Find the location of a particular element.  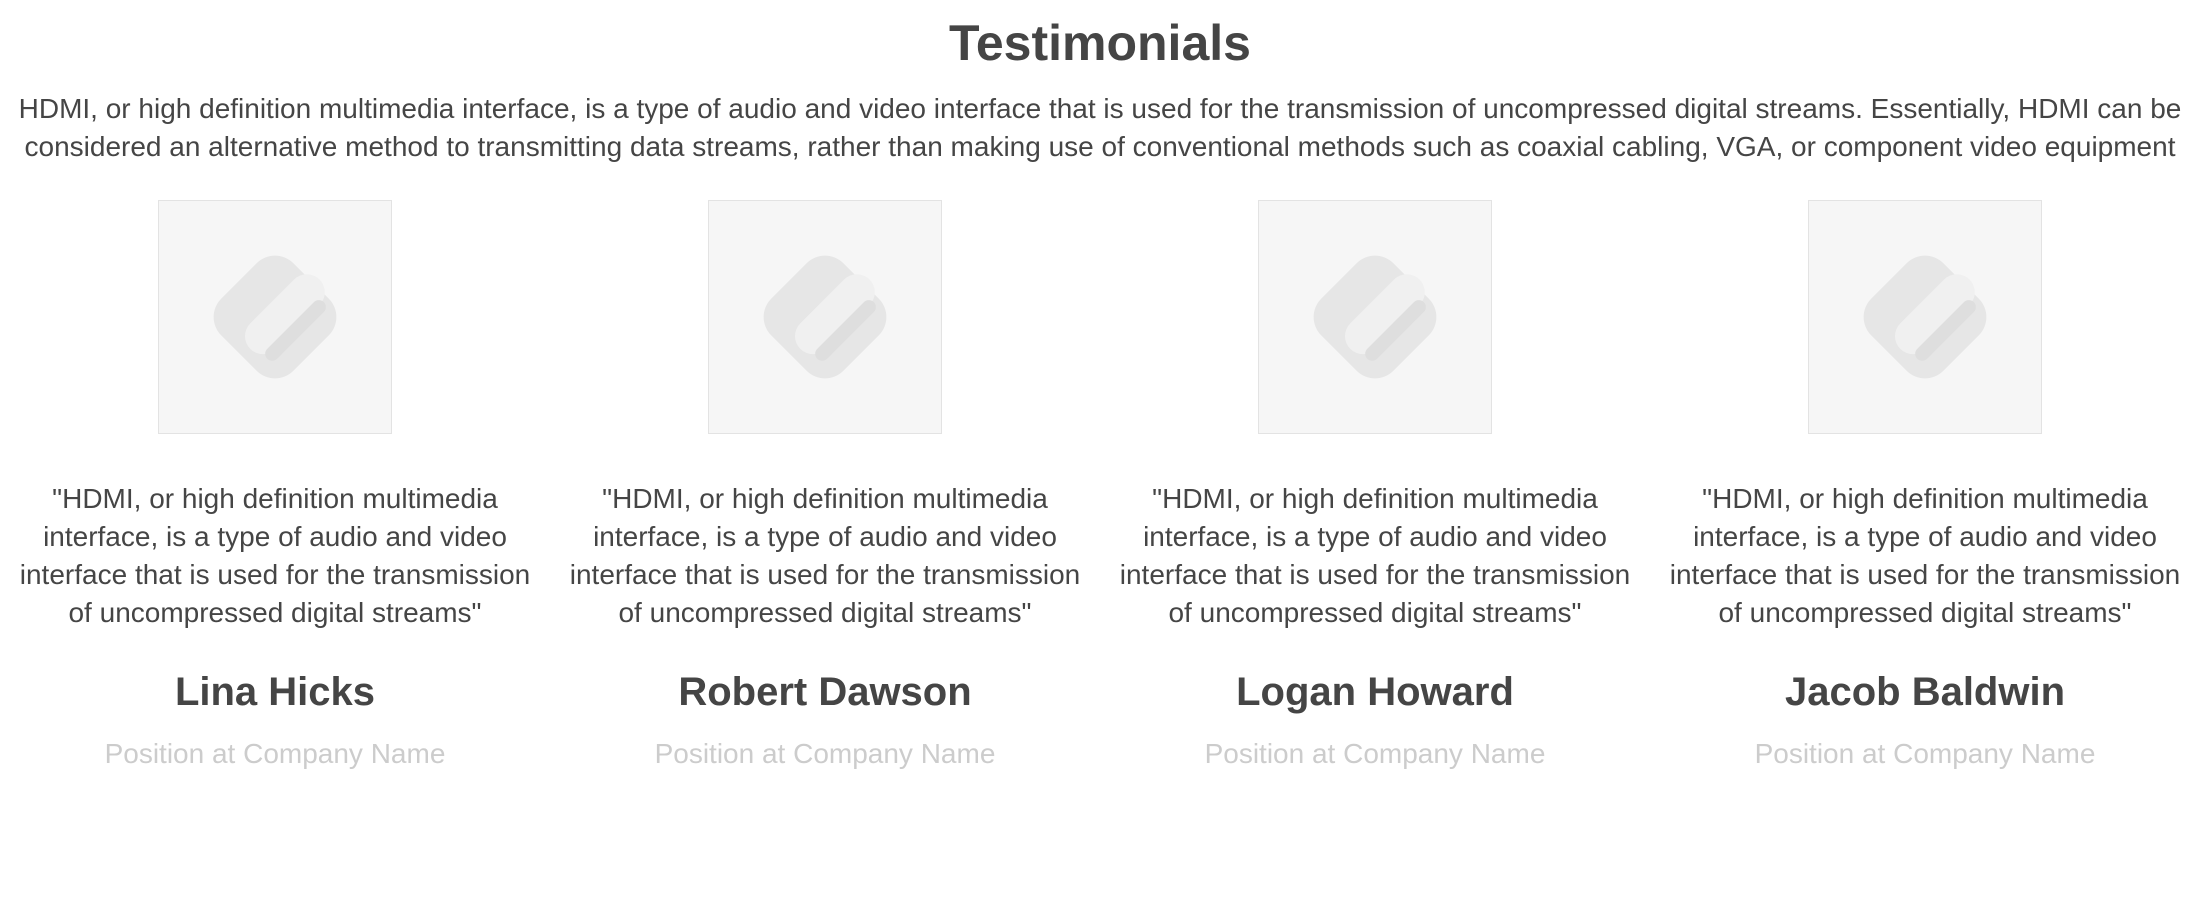

testimonial-name: Lina Hicks is located at coordinates (275, 692).